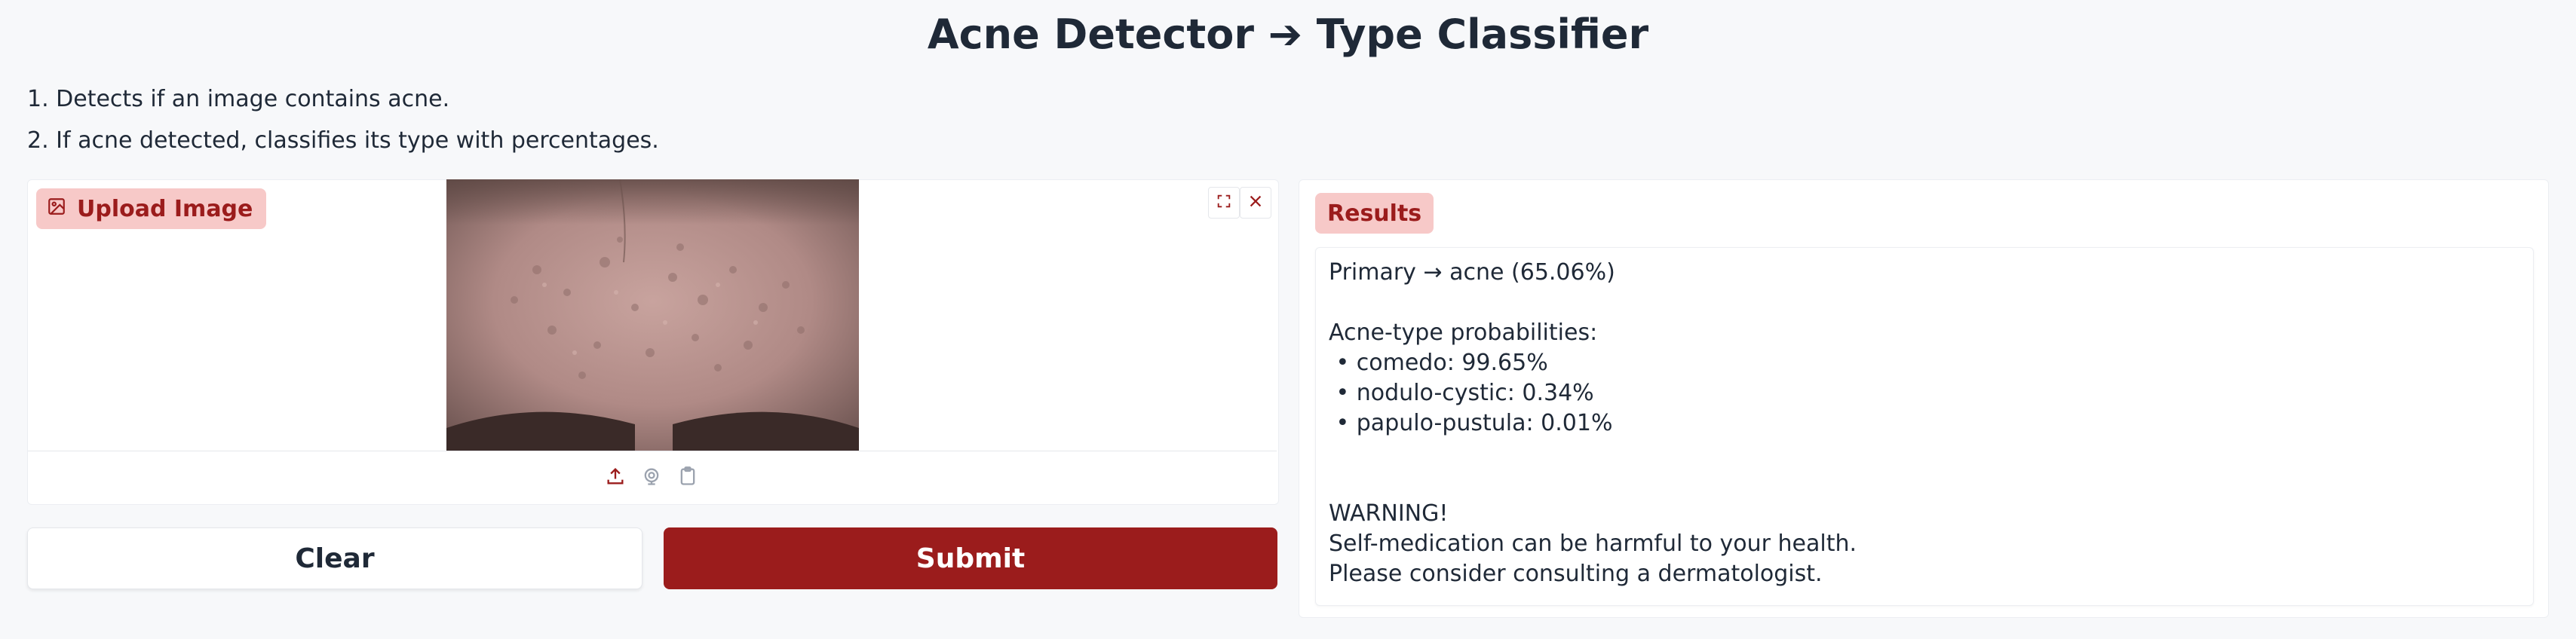  I want to click on clear-image-button, so click(1255, 203).